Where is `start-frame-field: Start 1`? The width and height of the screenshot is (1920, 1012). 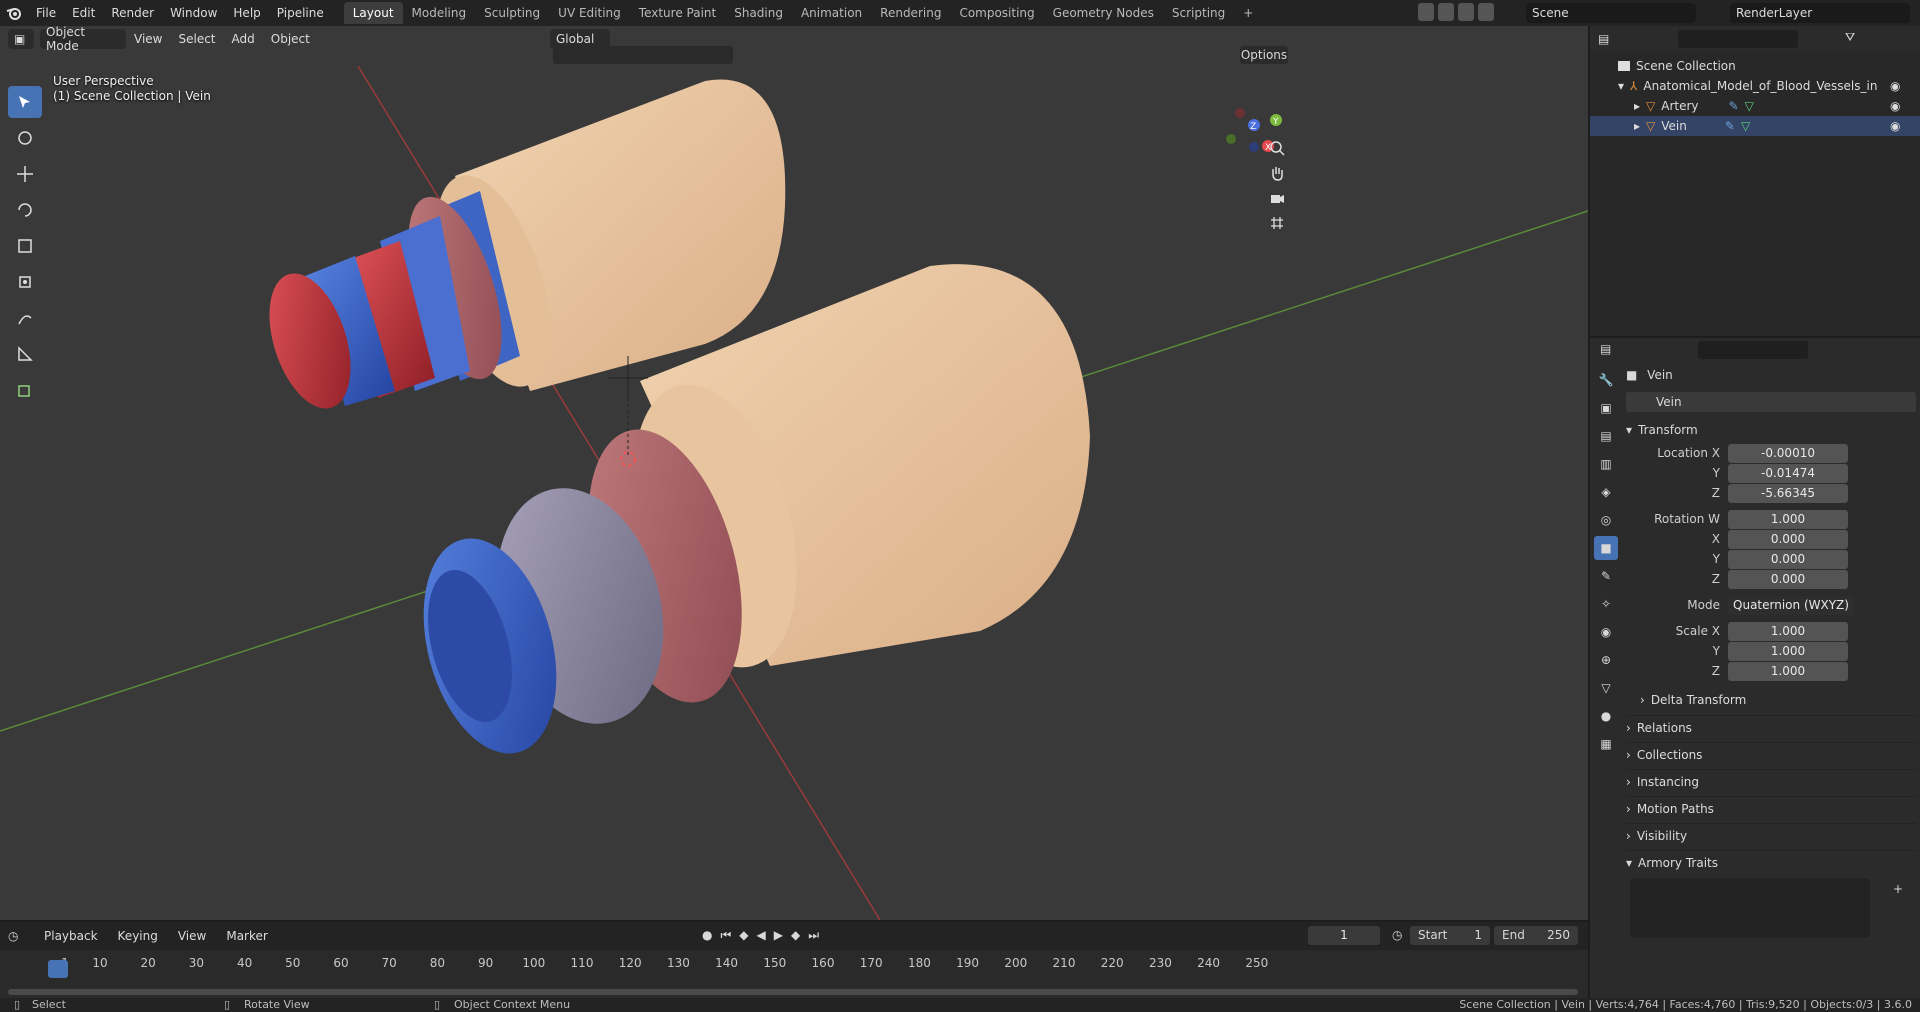
start-frame-field: Start 1 is located at coordinates (1450, 935).